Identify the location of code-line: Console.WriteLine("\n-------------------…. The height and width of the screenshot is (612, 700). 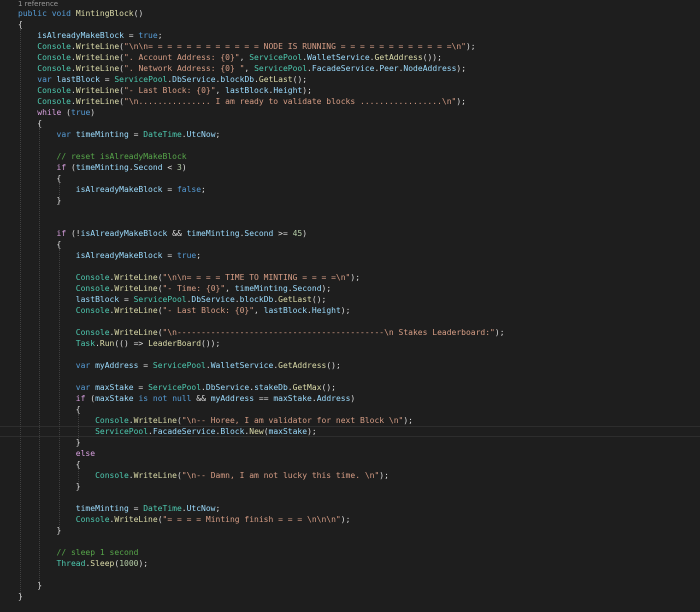
(261, 332).